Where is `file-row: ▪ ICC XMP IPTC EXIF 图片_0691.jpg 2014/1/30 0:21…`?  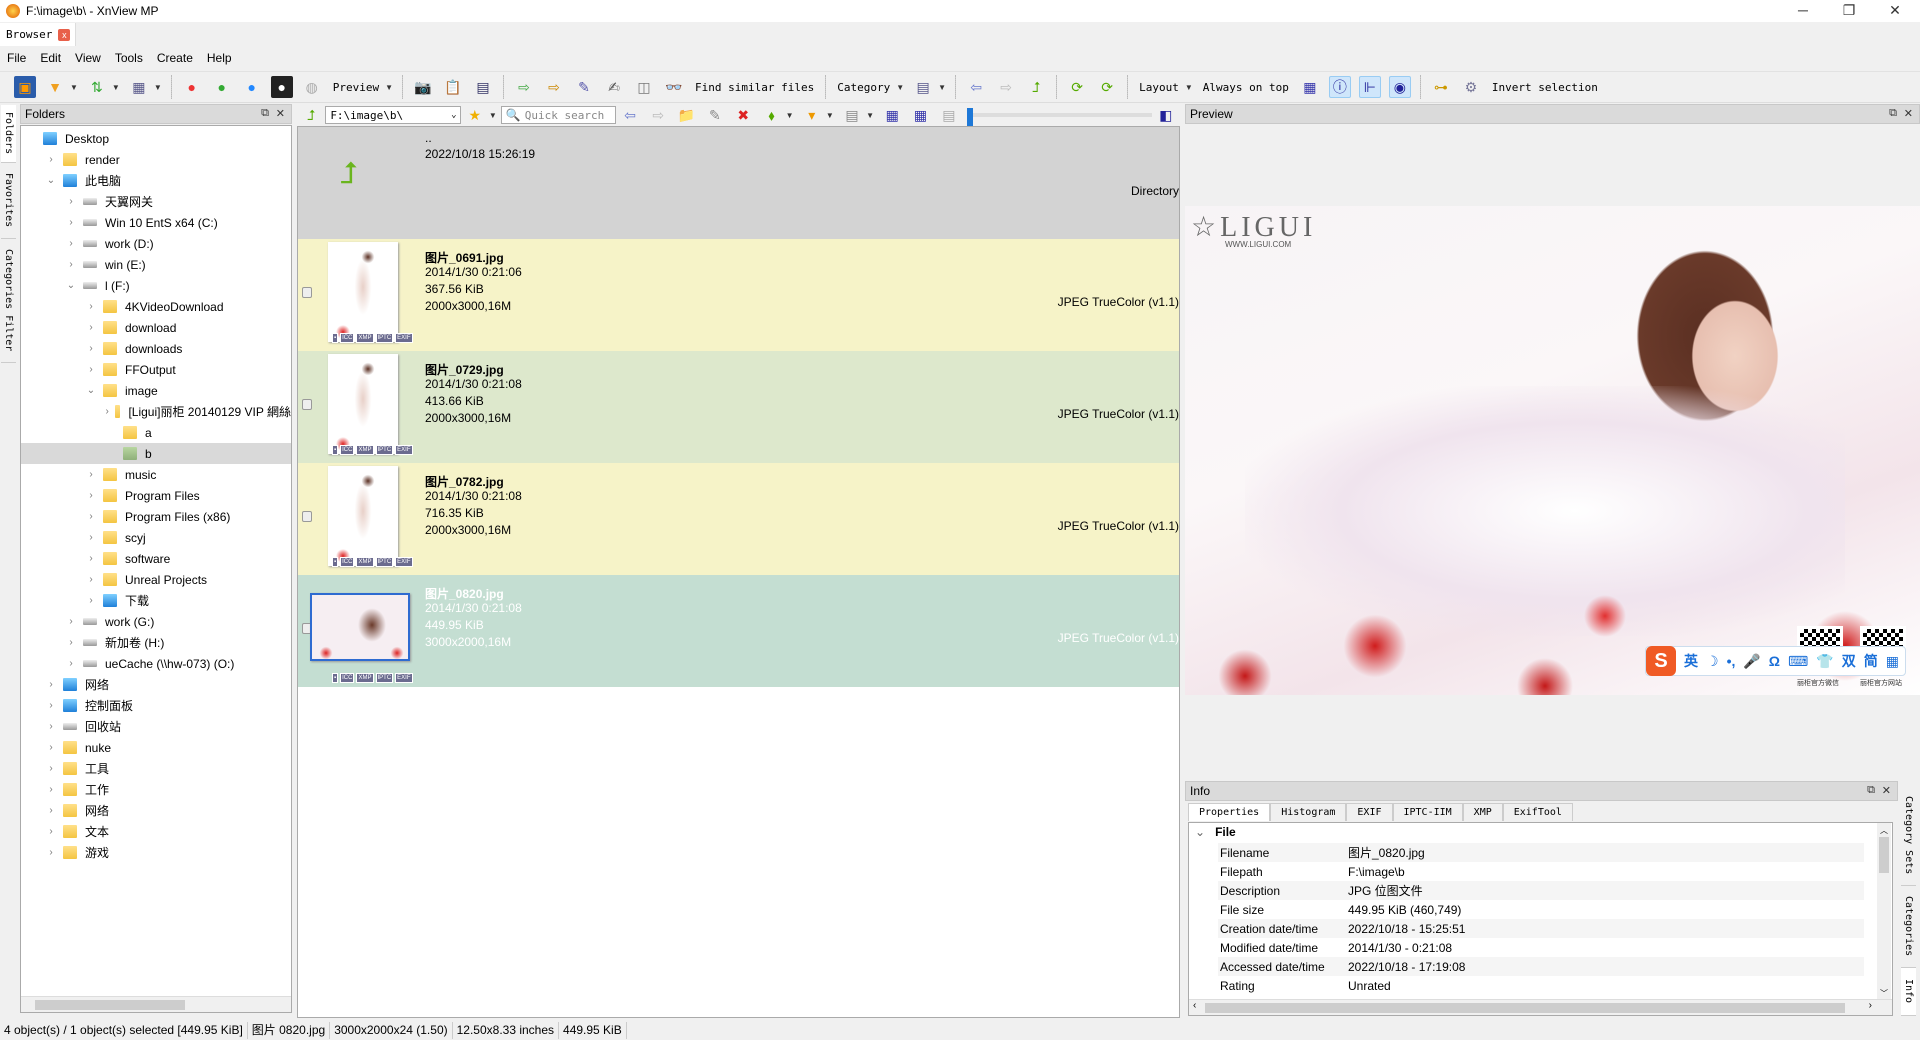 file-row: ▪ ICC XMP IPTC EXIF 图片_0691.jpg 2014/1/30 0:21… is located at coordinates (738, 295).